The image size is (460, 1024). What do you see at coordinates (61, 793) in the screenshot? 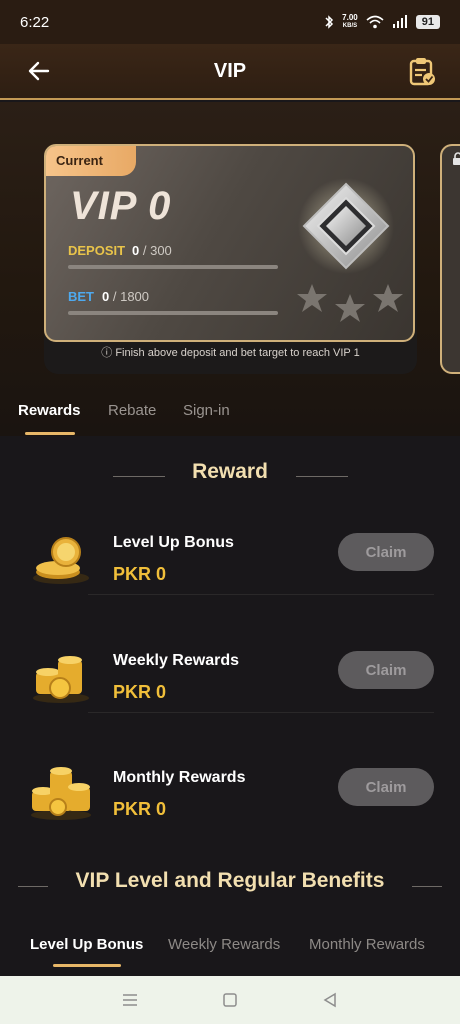
I see `coin-pile-icon` at bounding box center [61, 793].